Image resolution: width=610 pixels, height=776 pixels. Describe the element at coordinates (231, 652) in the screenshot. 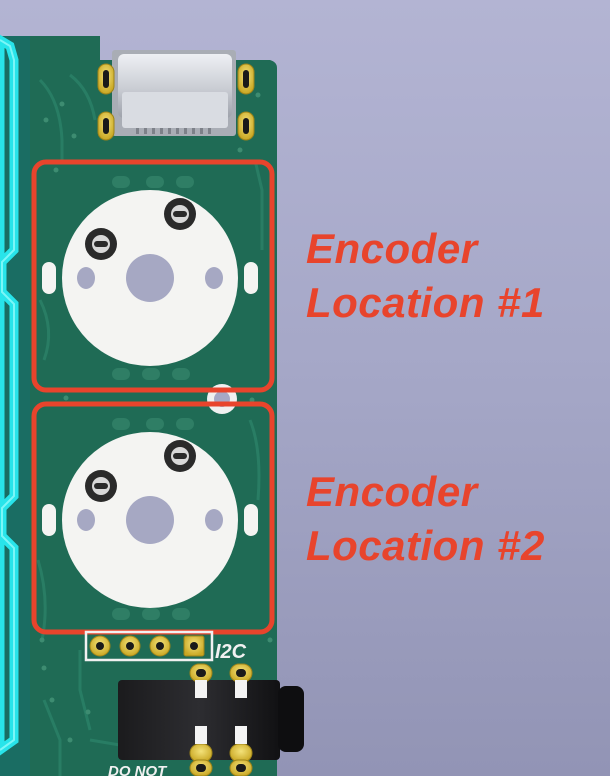

I see `i2c-silkscreen-label: I2C` at that location.